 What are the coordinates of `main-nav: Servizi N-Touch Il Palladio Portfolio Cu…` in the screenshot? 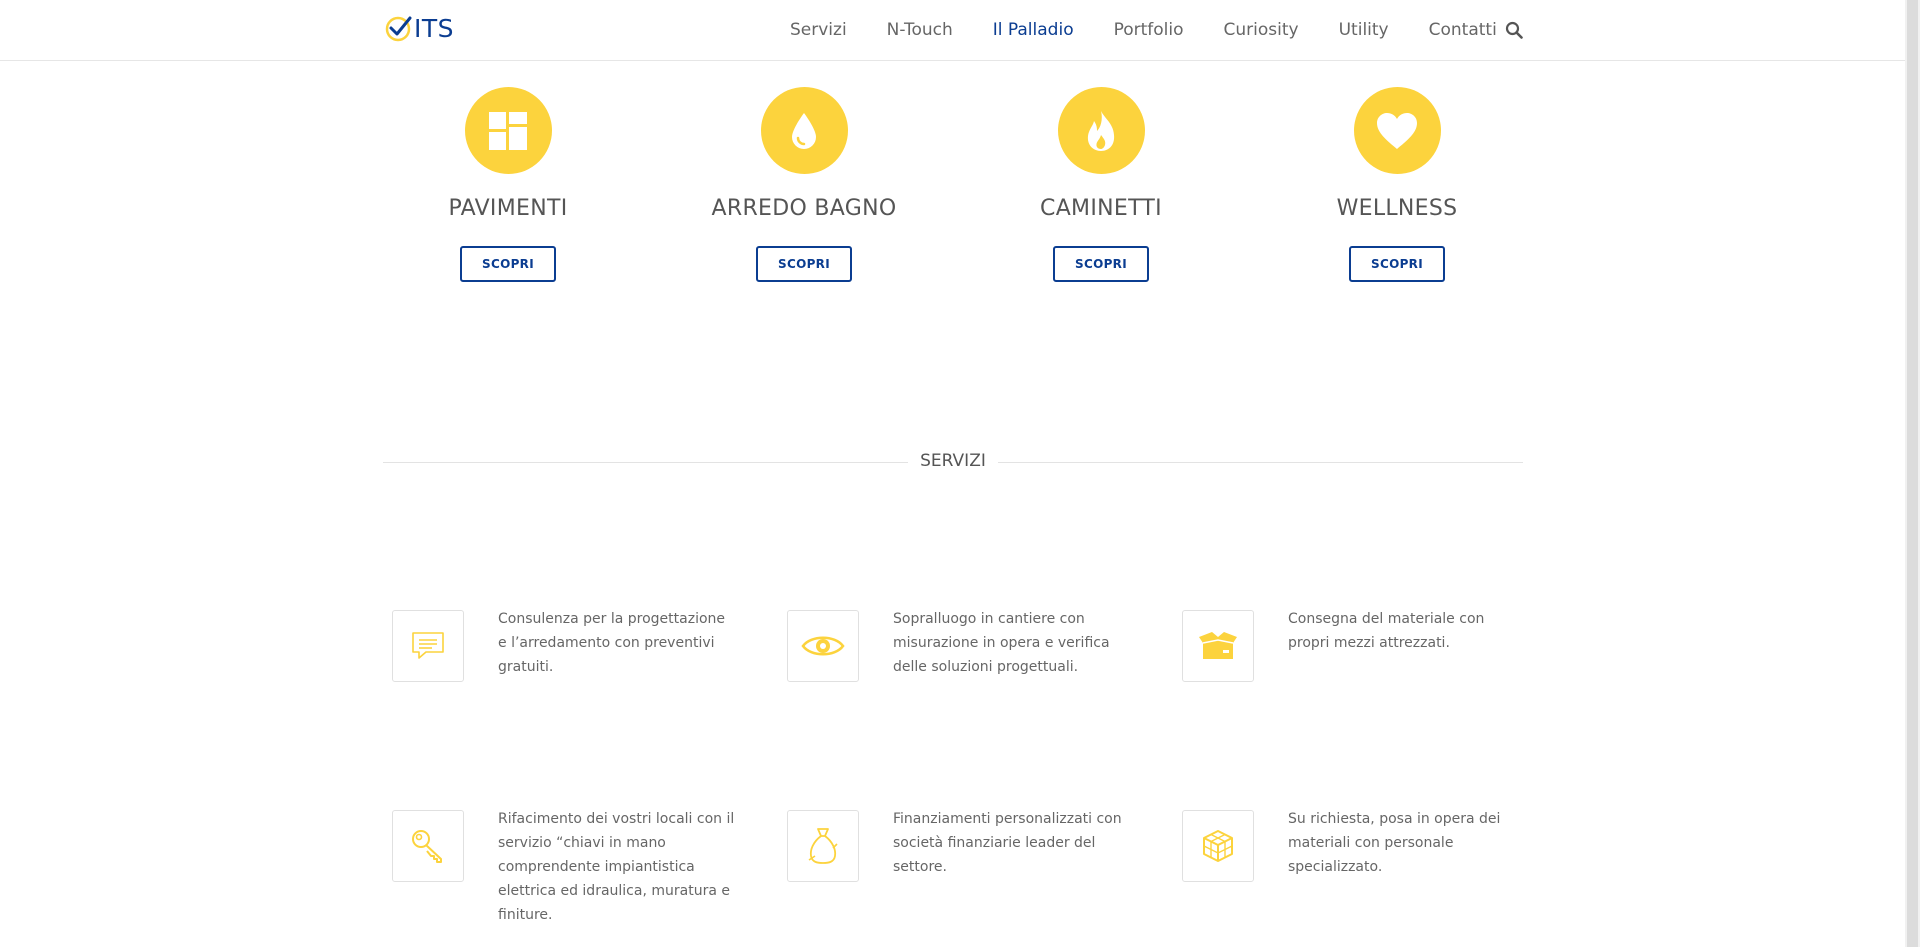 It's located at (1163, 30).